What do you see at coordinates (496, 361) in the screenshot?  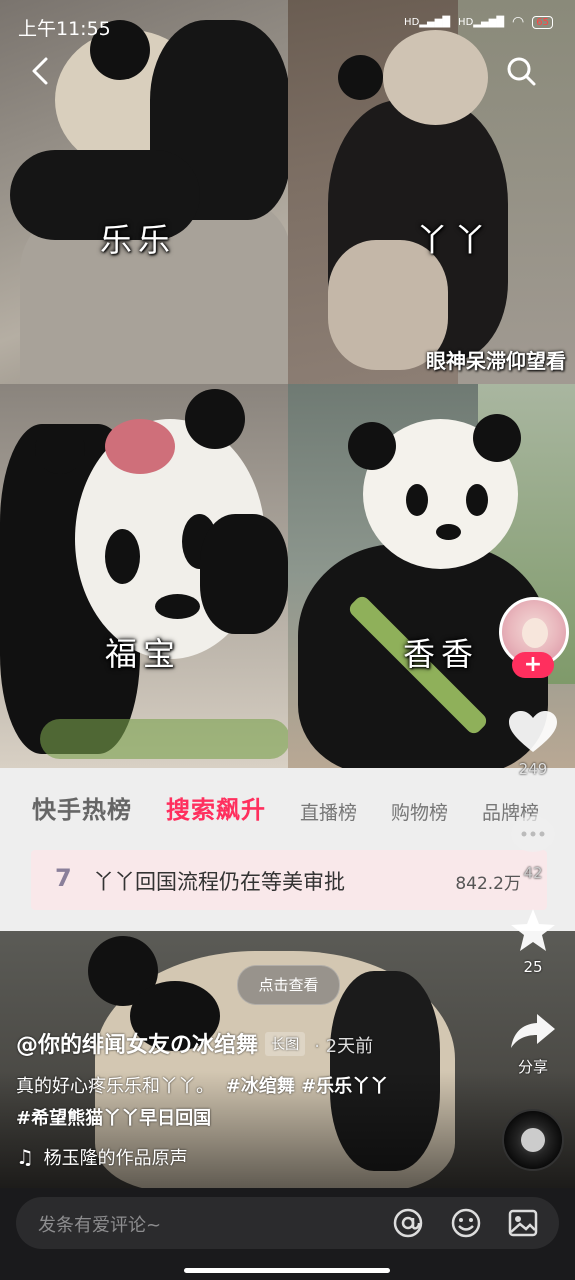 I see `tile-overlay-text: 眼神呆滞仰望看` at bounding box center [496, 361].